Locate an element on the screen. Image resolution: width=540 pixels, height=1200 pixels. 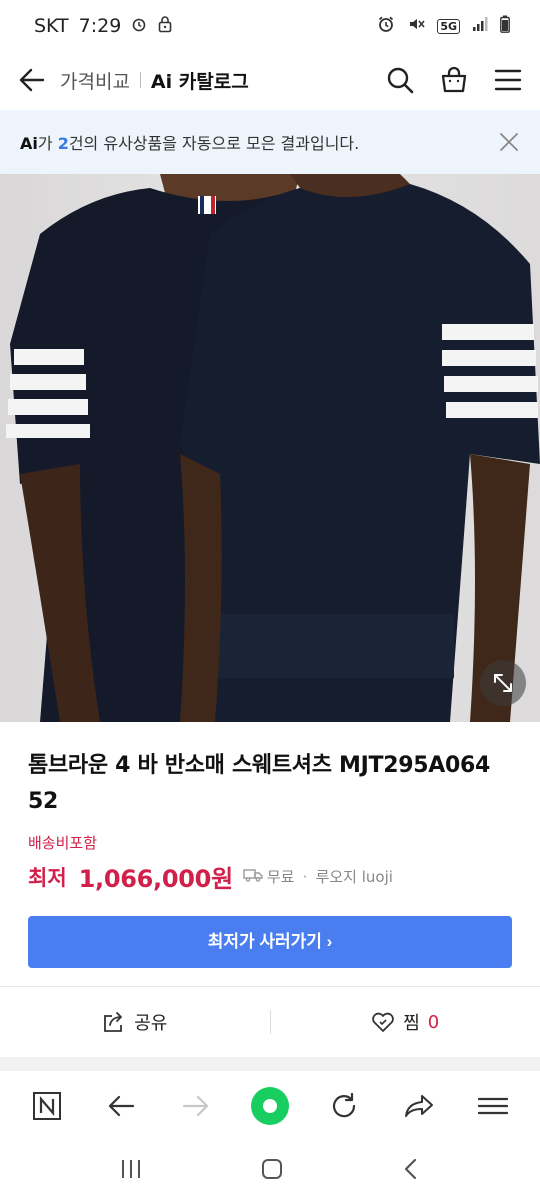
product-title: 톰브라운 4 바 반소매 스웨트셔츠 MJT295A064 52 is located at coordinates (270, 784).